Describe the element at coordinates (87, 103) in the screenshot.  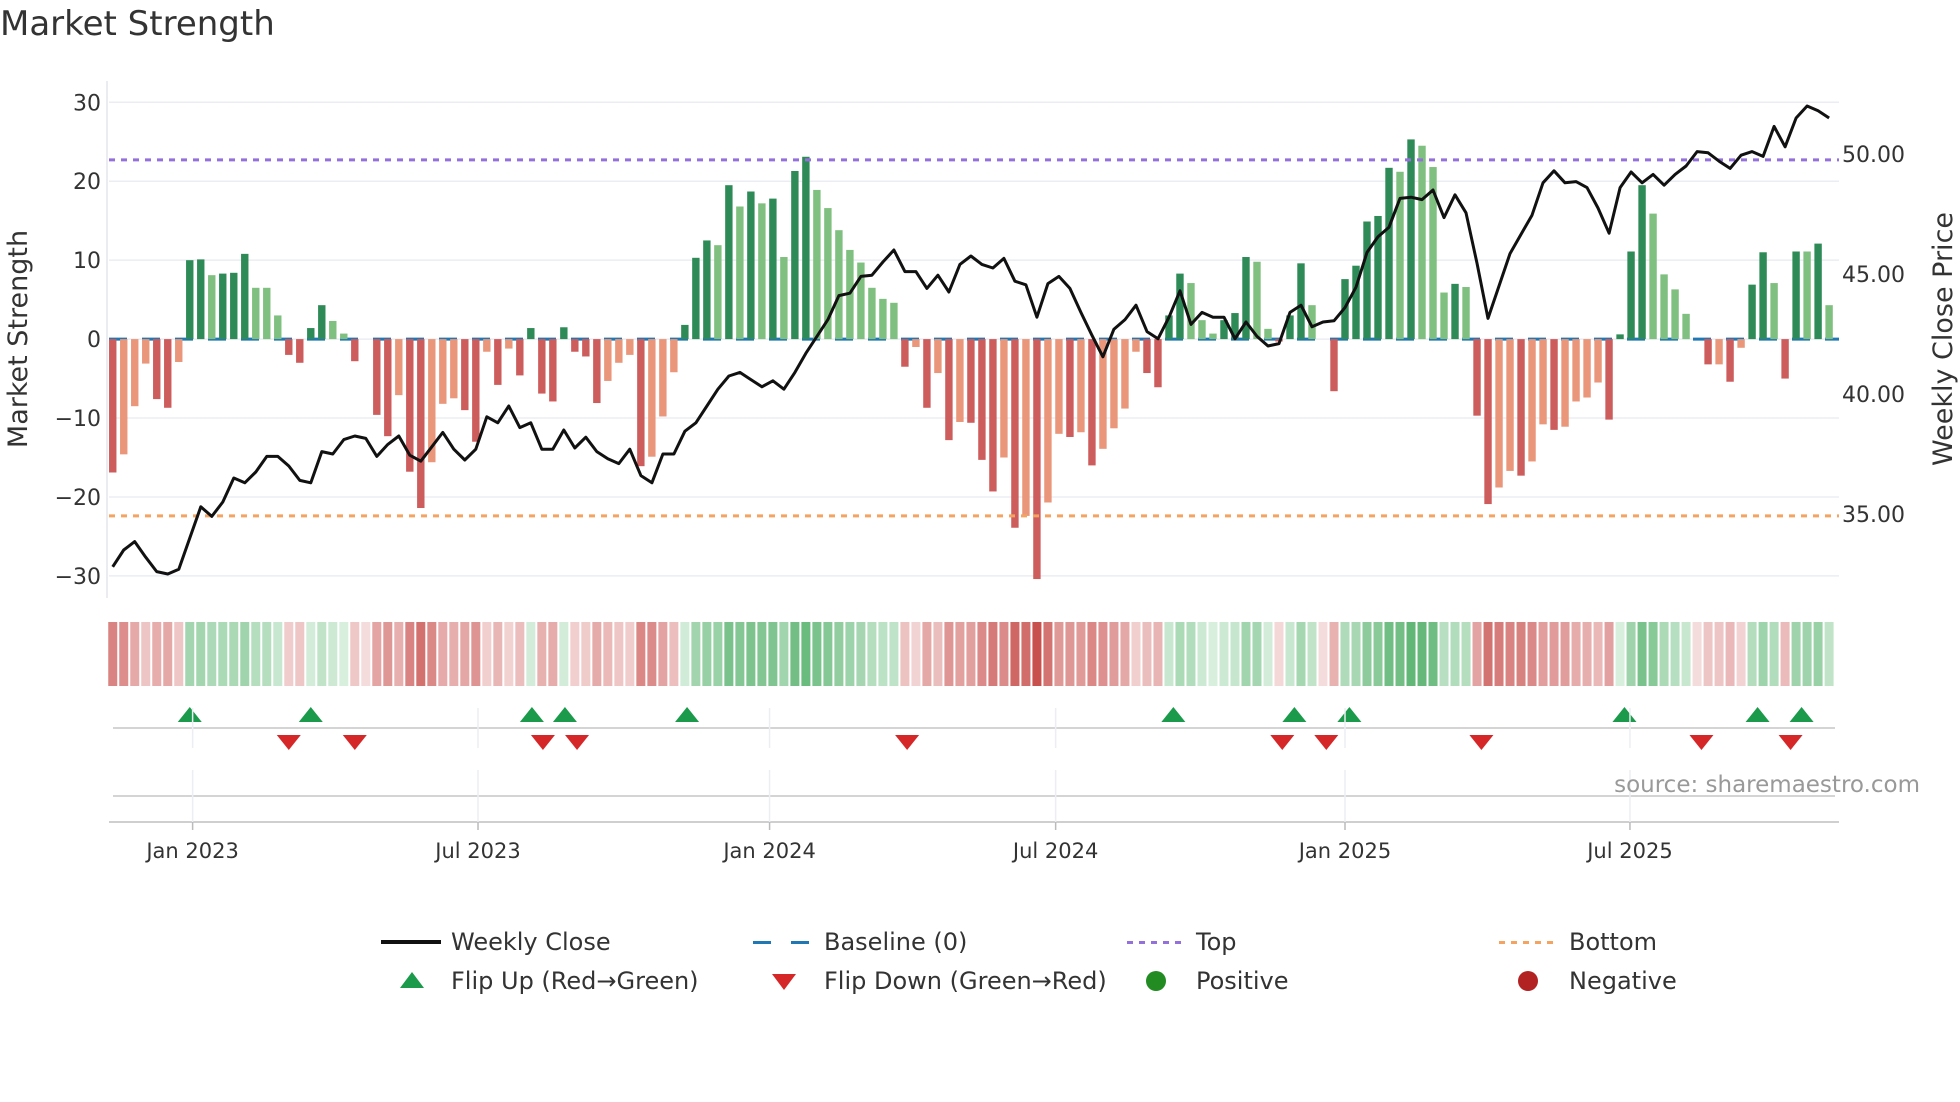
I see `y-tick-label: 30` at that location.